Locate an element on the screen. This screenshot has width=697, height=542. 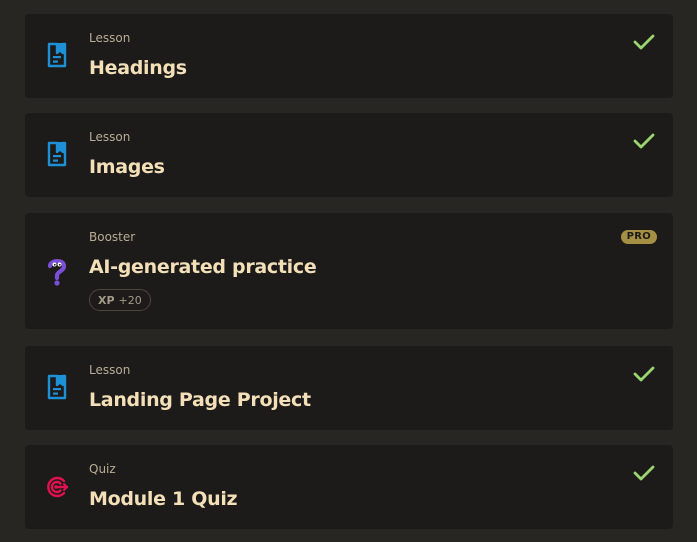
item-kind-label: Booster is located at coordinates (112, 237).